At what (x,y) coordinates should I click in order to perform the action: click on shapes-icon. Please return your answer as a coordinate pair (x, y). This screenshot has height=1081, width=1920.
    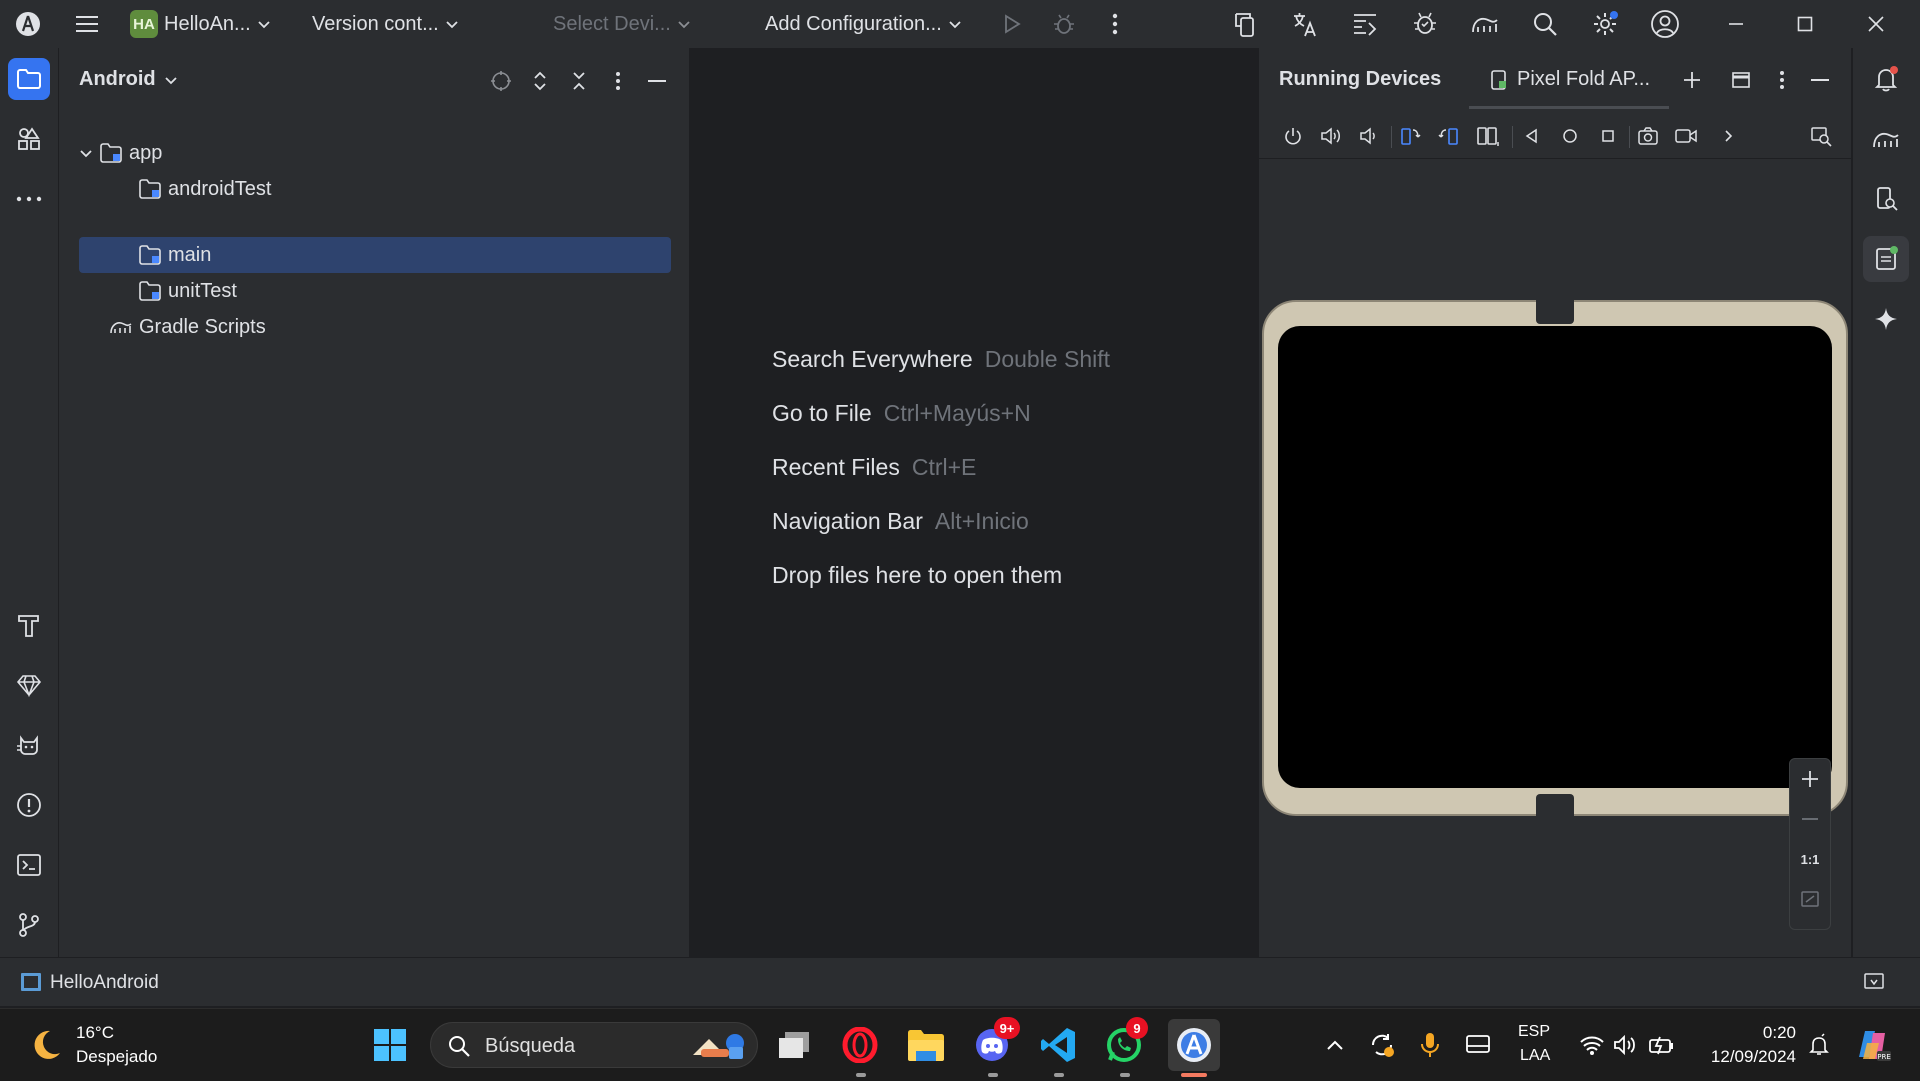
    Looking at the image, I should click on (29, 138).